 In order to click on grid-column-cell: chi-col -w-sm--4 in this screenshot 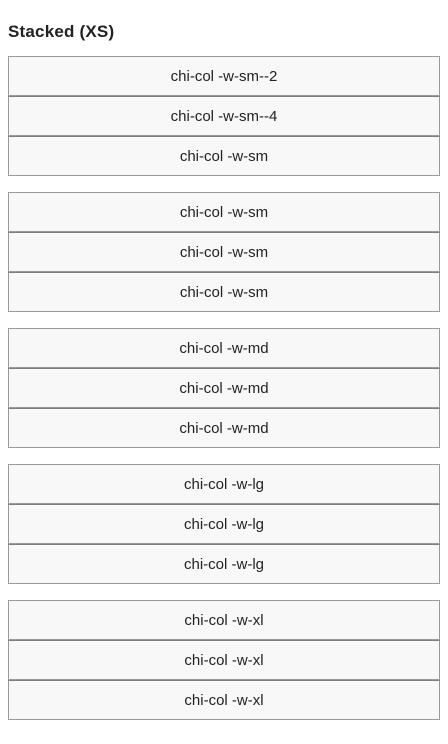, I will do `click(224, 116)`.